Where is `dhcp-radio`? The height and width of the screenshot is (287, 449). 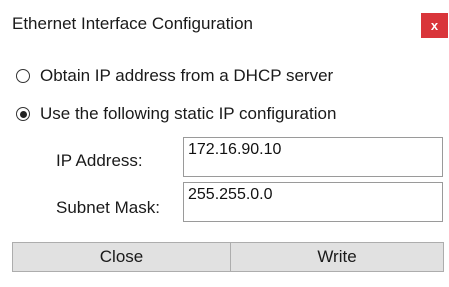 dhcp-radio is located at coordinates (23, 76).